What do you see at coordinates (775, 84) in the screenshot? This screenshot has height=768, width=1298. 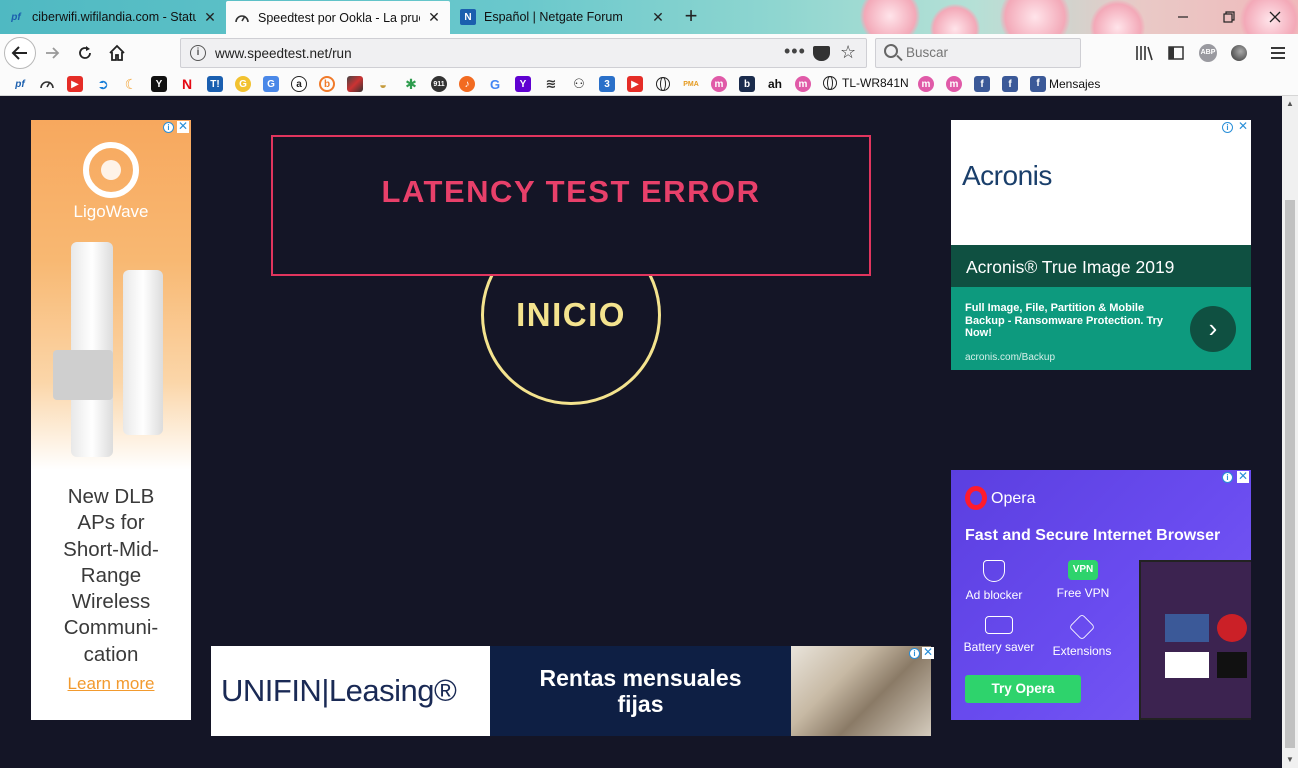 I see `bookmark-ah-icon: ah` at bounding box center [775, 84].